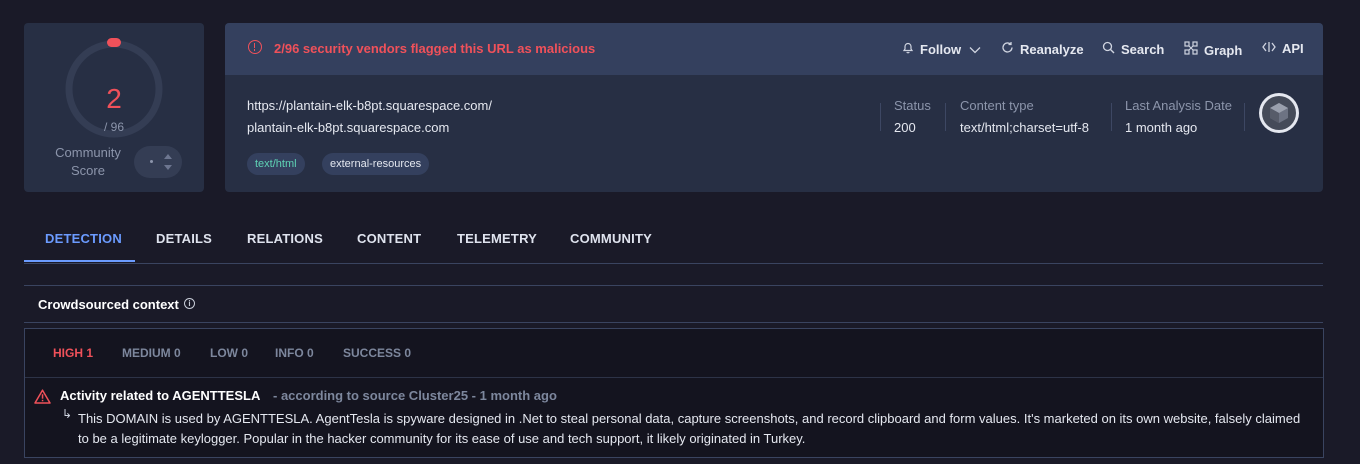  I want to click on content-type-label: Content type, so click(997, 105).